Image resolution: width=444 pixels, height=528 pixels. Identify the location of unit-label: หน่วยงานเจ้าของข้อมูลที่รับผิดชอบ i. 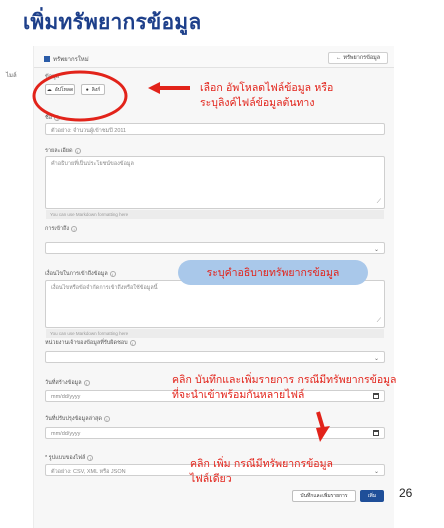
(90, 343).